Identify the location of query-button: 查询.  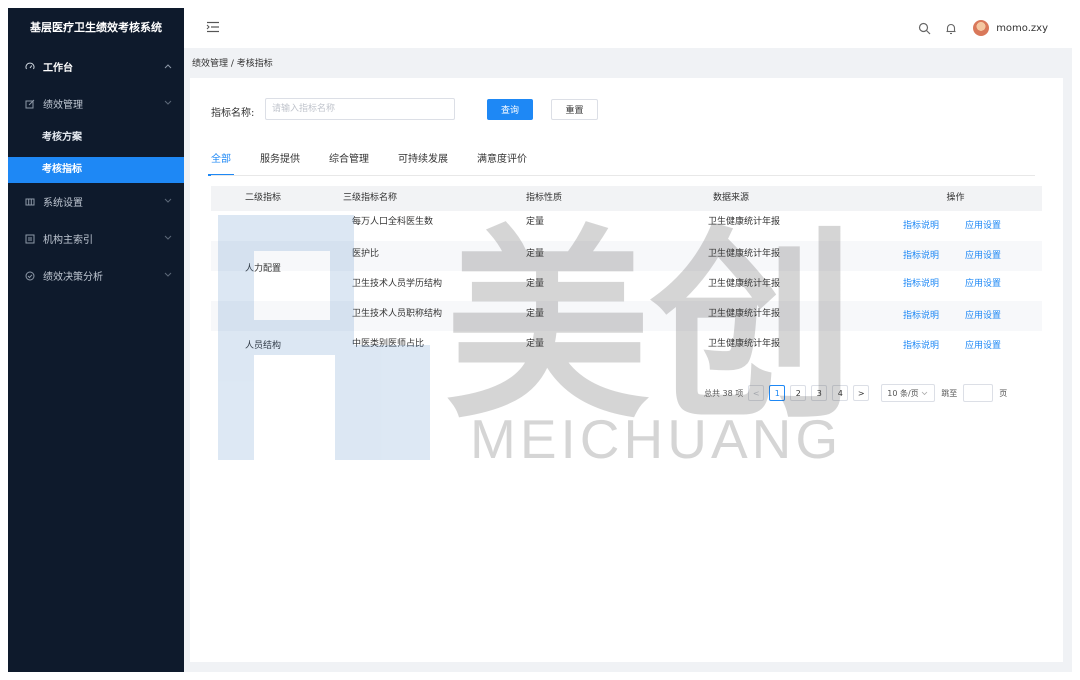
(510, 109).